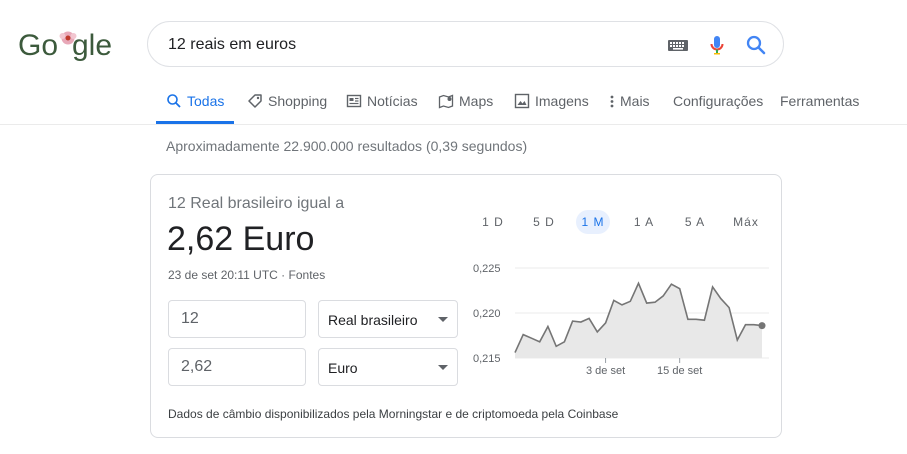 This screenshot has height=454, width=907. I want to click on y-tick-label: 0,220, so click(487, 314).